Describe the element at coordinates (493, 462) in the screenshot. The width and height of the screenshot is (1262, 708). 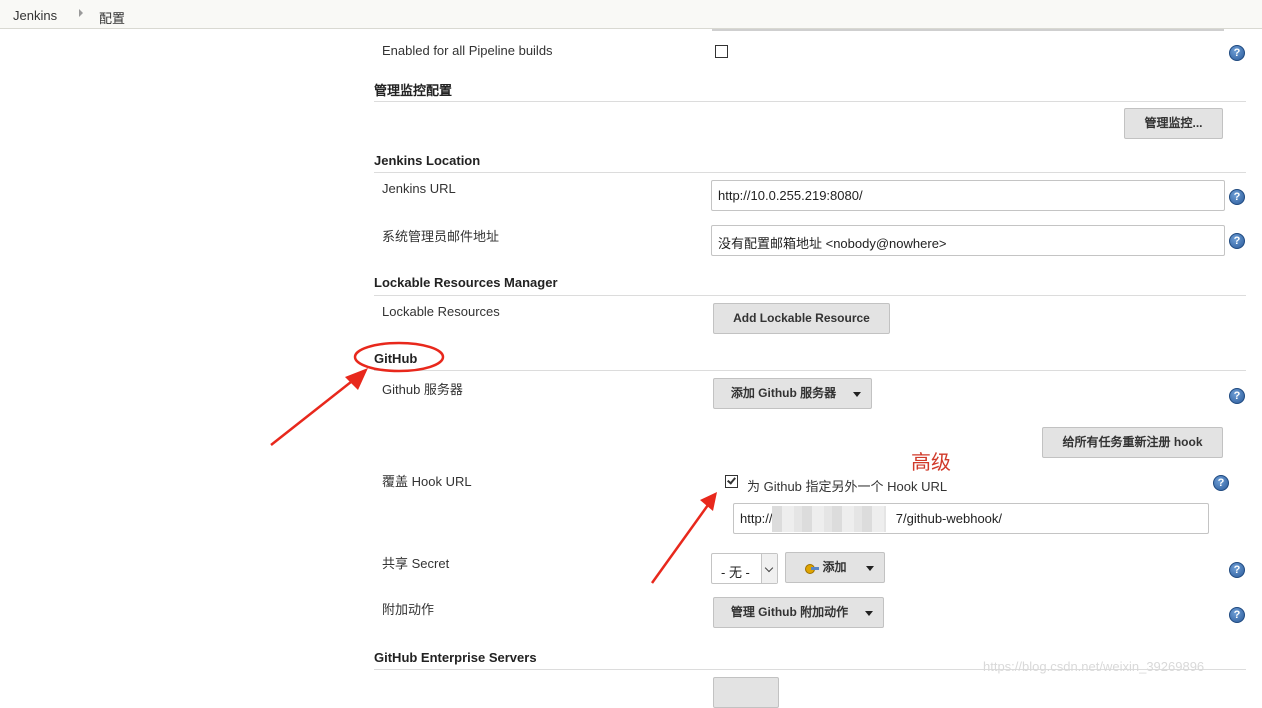
I see `annotation-overlay` at that location.